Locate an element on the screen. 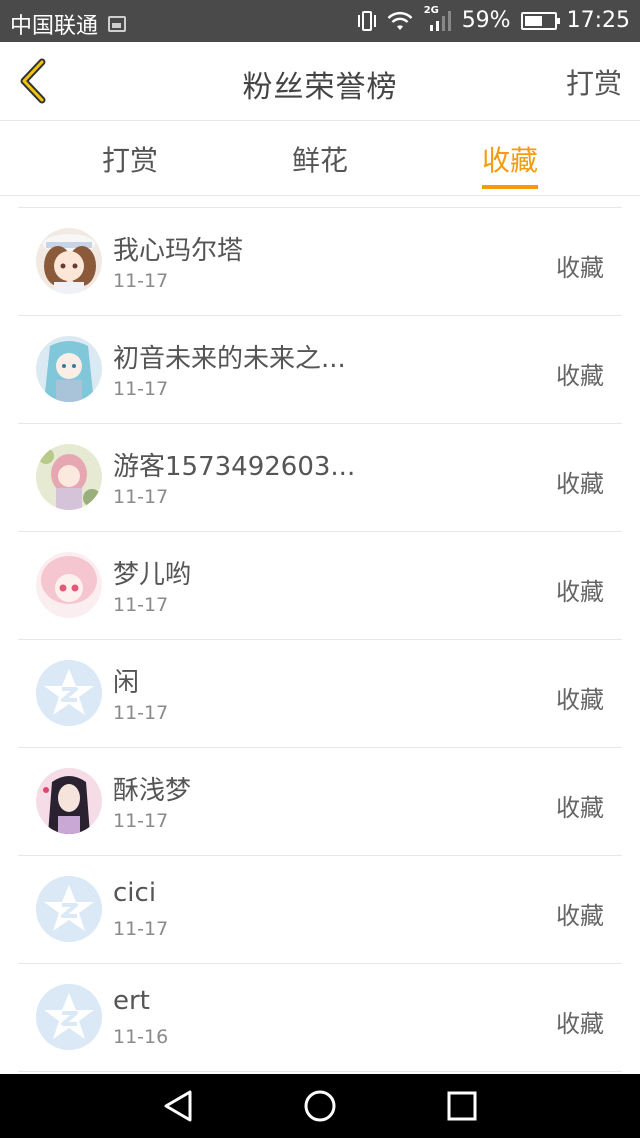  system-nav-bar is located at coordinates (320, 1106).